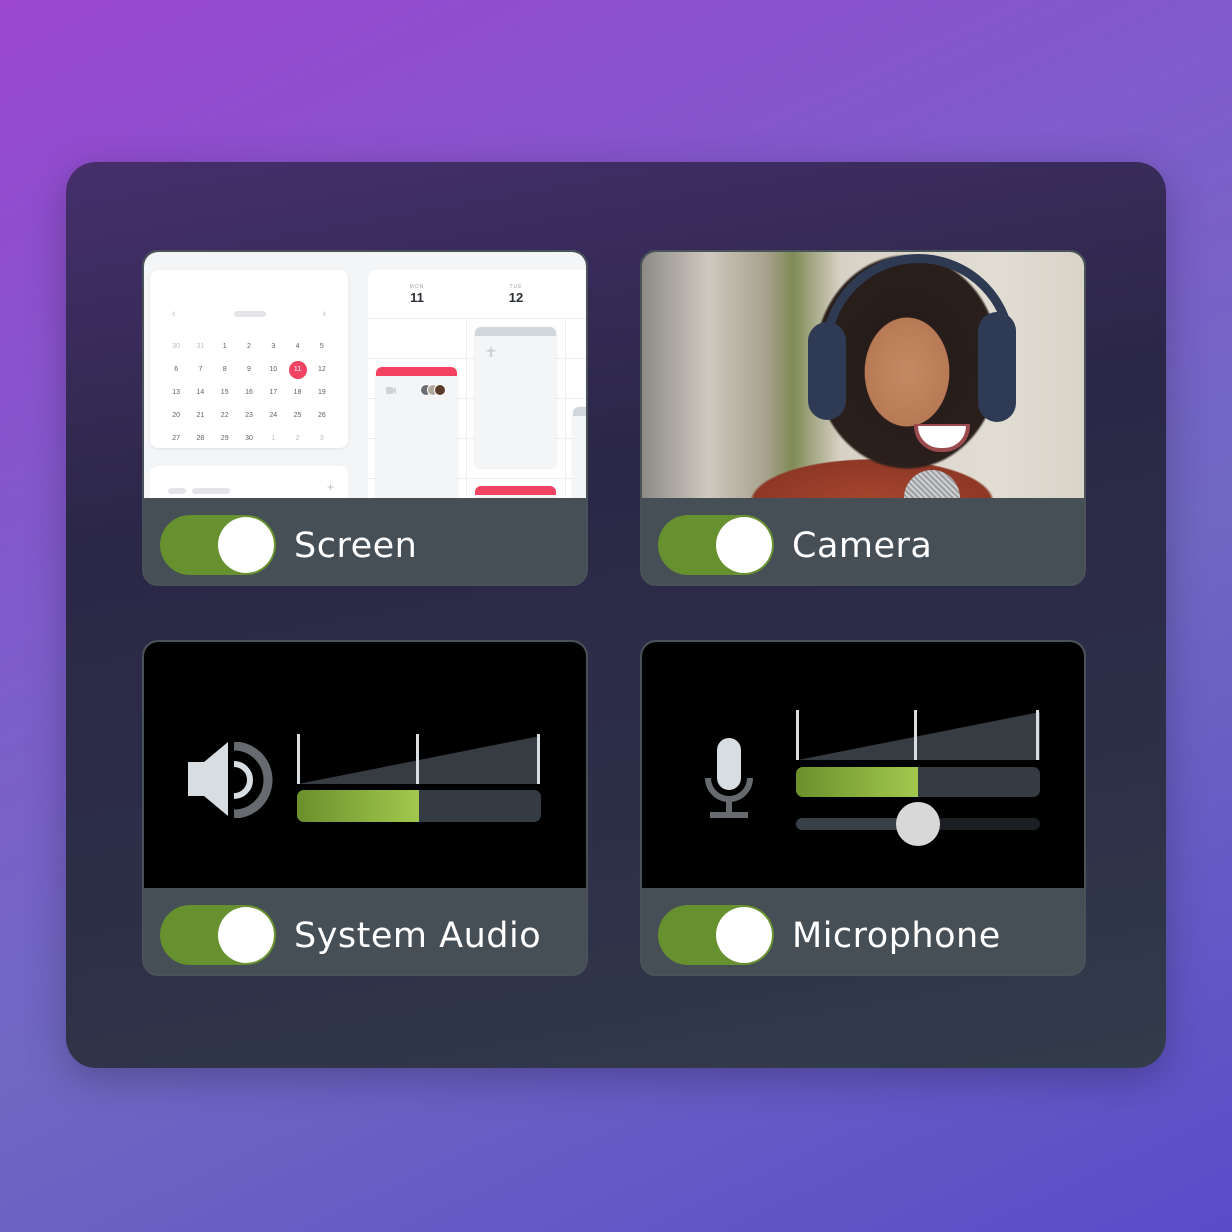 Image resolution: width=1232 pixels, height=1232 pixels. What do you see at coordinates (200, 347) in the screenshot?
I see `calendar-day: 31` at bounding box center [200, 347].